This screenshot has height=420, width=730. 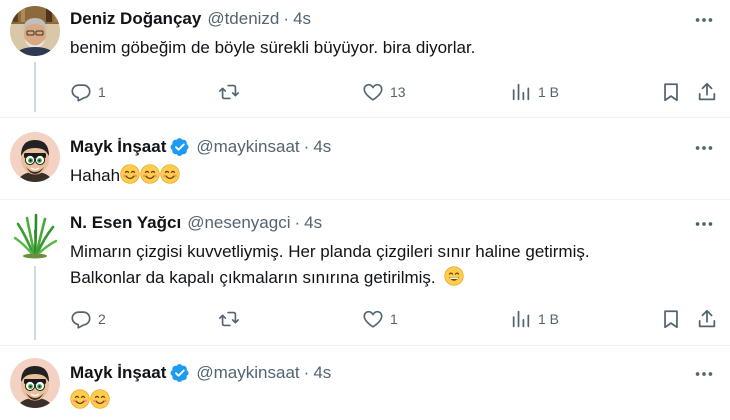 I want to click on like-count: 13, so click(x=398, y=92).